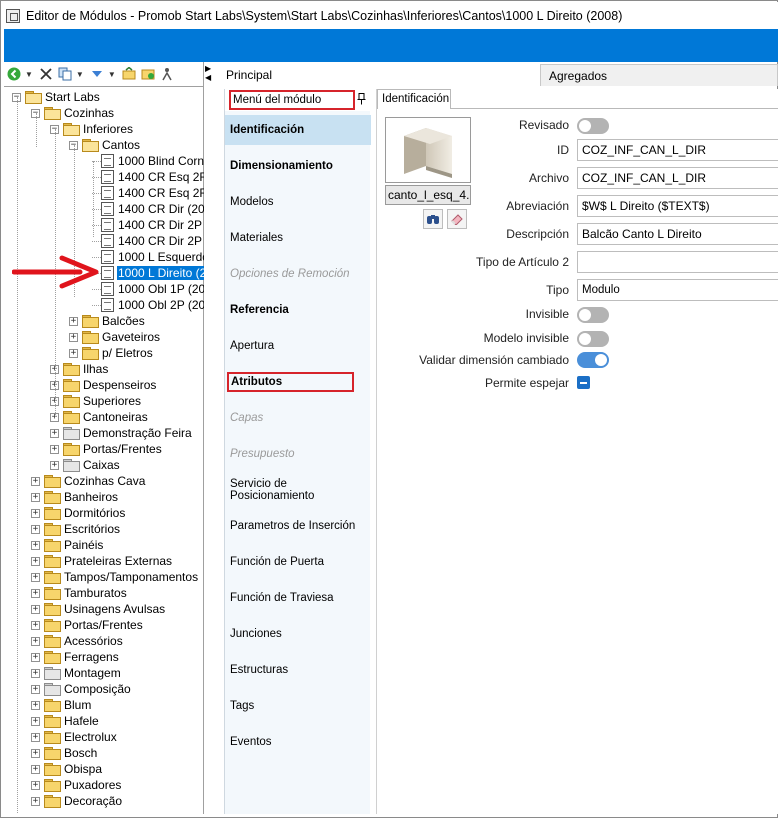 The width and height of the screenshot is (778, 818). I want to click on tree-item-folder: + p/ Eletros, so click(111, 353).